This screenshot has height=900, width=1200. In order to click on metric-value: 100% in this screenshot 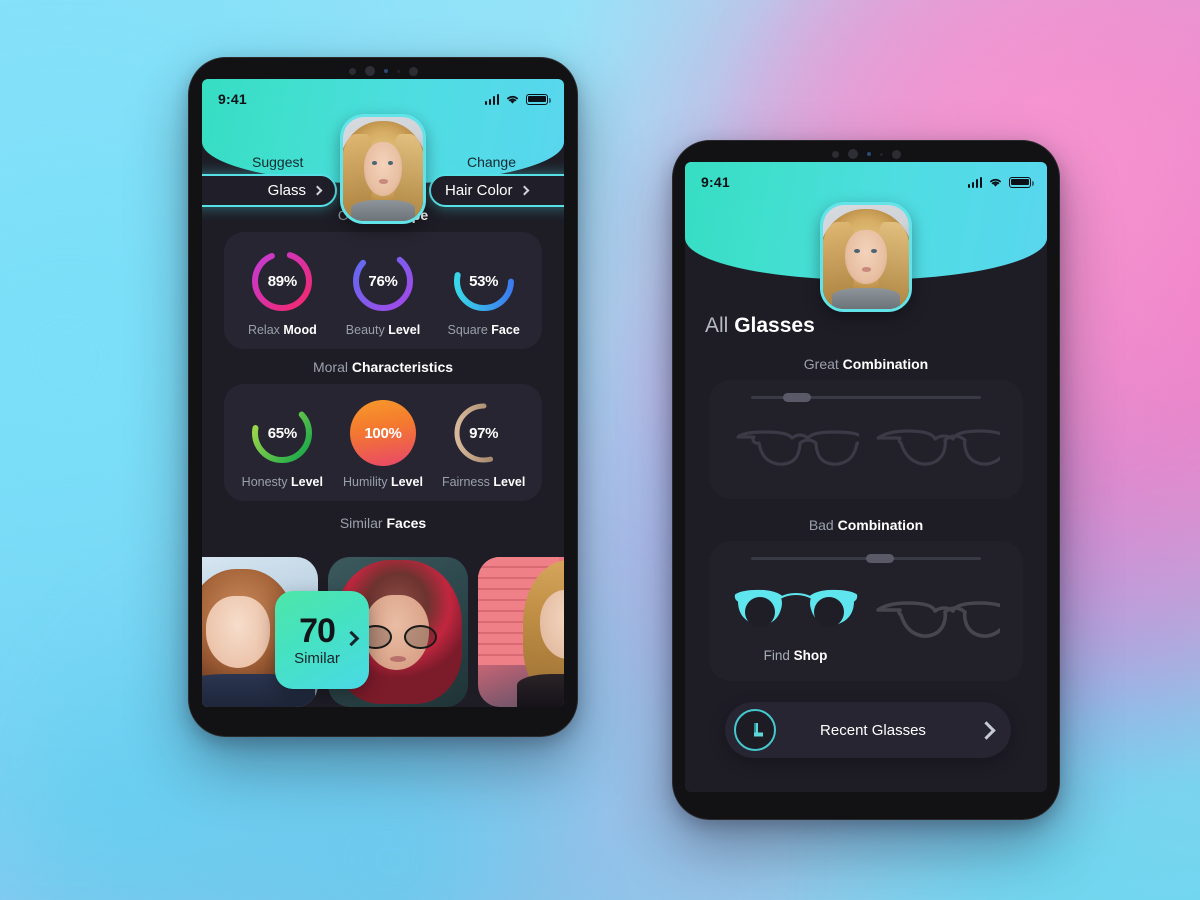, I will do `click(383, 433)`.